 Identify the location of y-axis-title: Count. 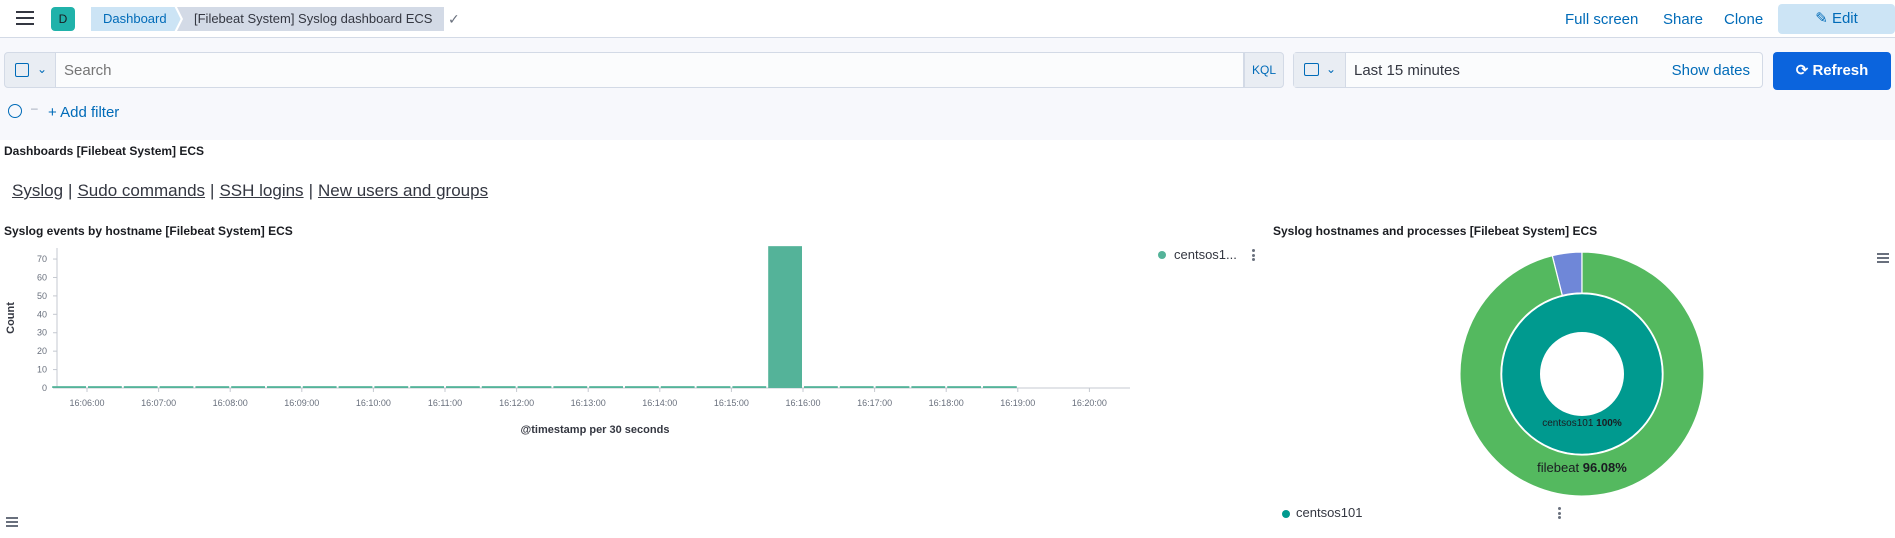
(11, 318).